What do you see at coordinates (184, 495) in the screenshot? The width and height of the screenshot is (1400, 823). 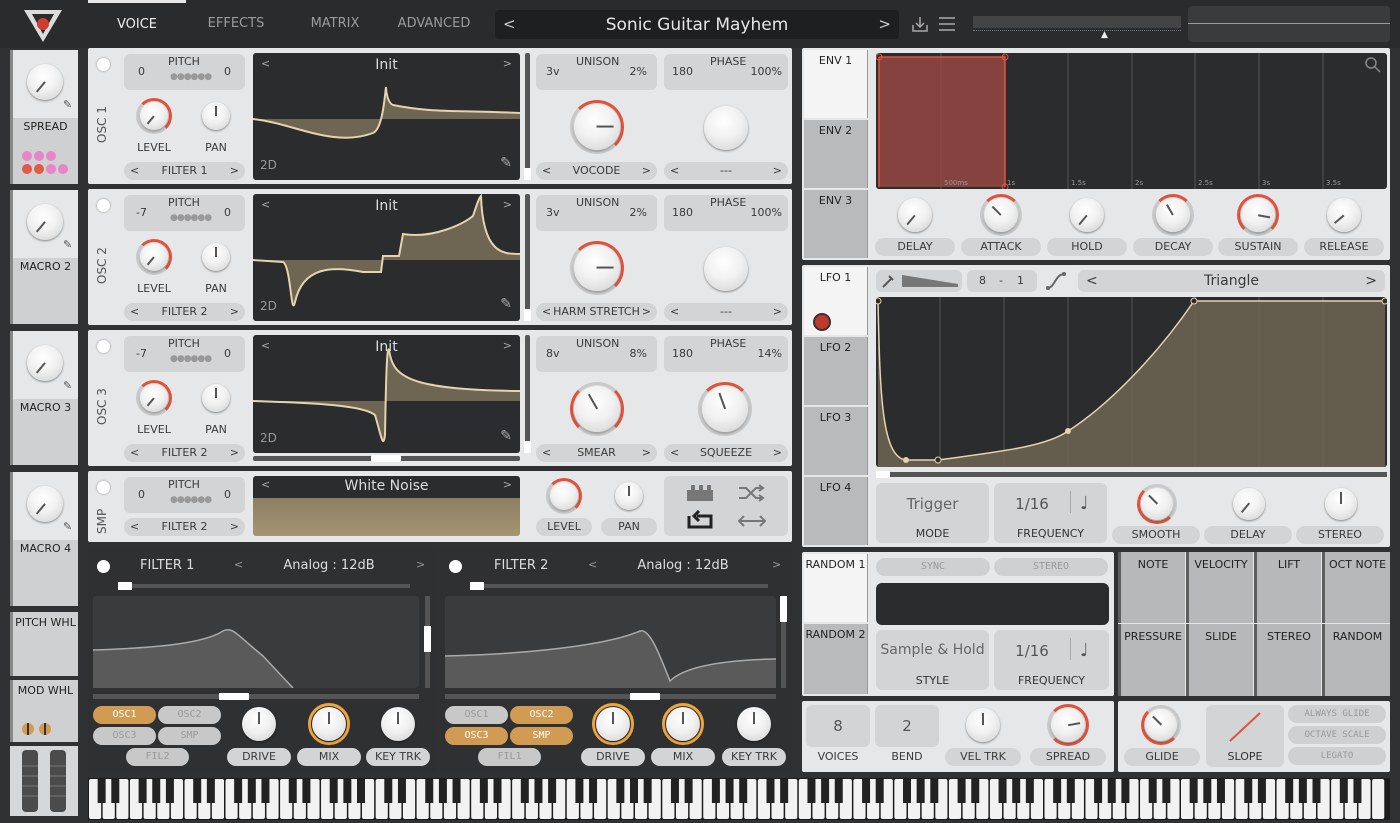 I see `sampler-pitch: 0 PITCH ●●●●●● 0` at bounding box center [184, 495].